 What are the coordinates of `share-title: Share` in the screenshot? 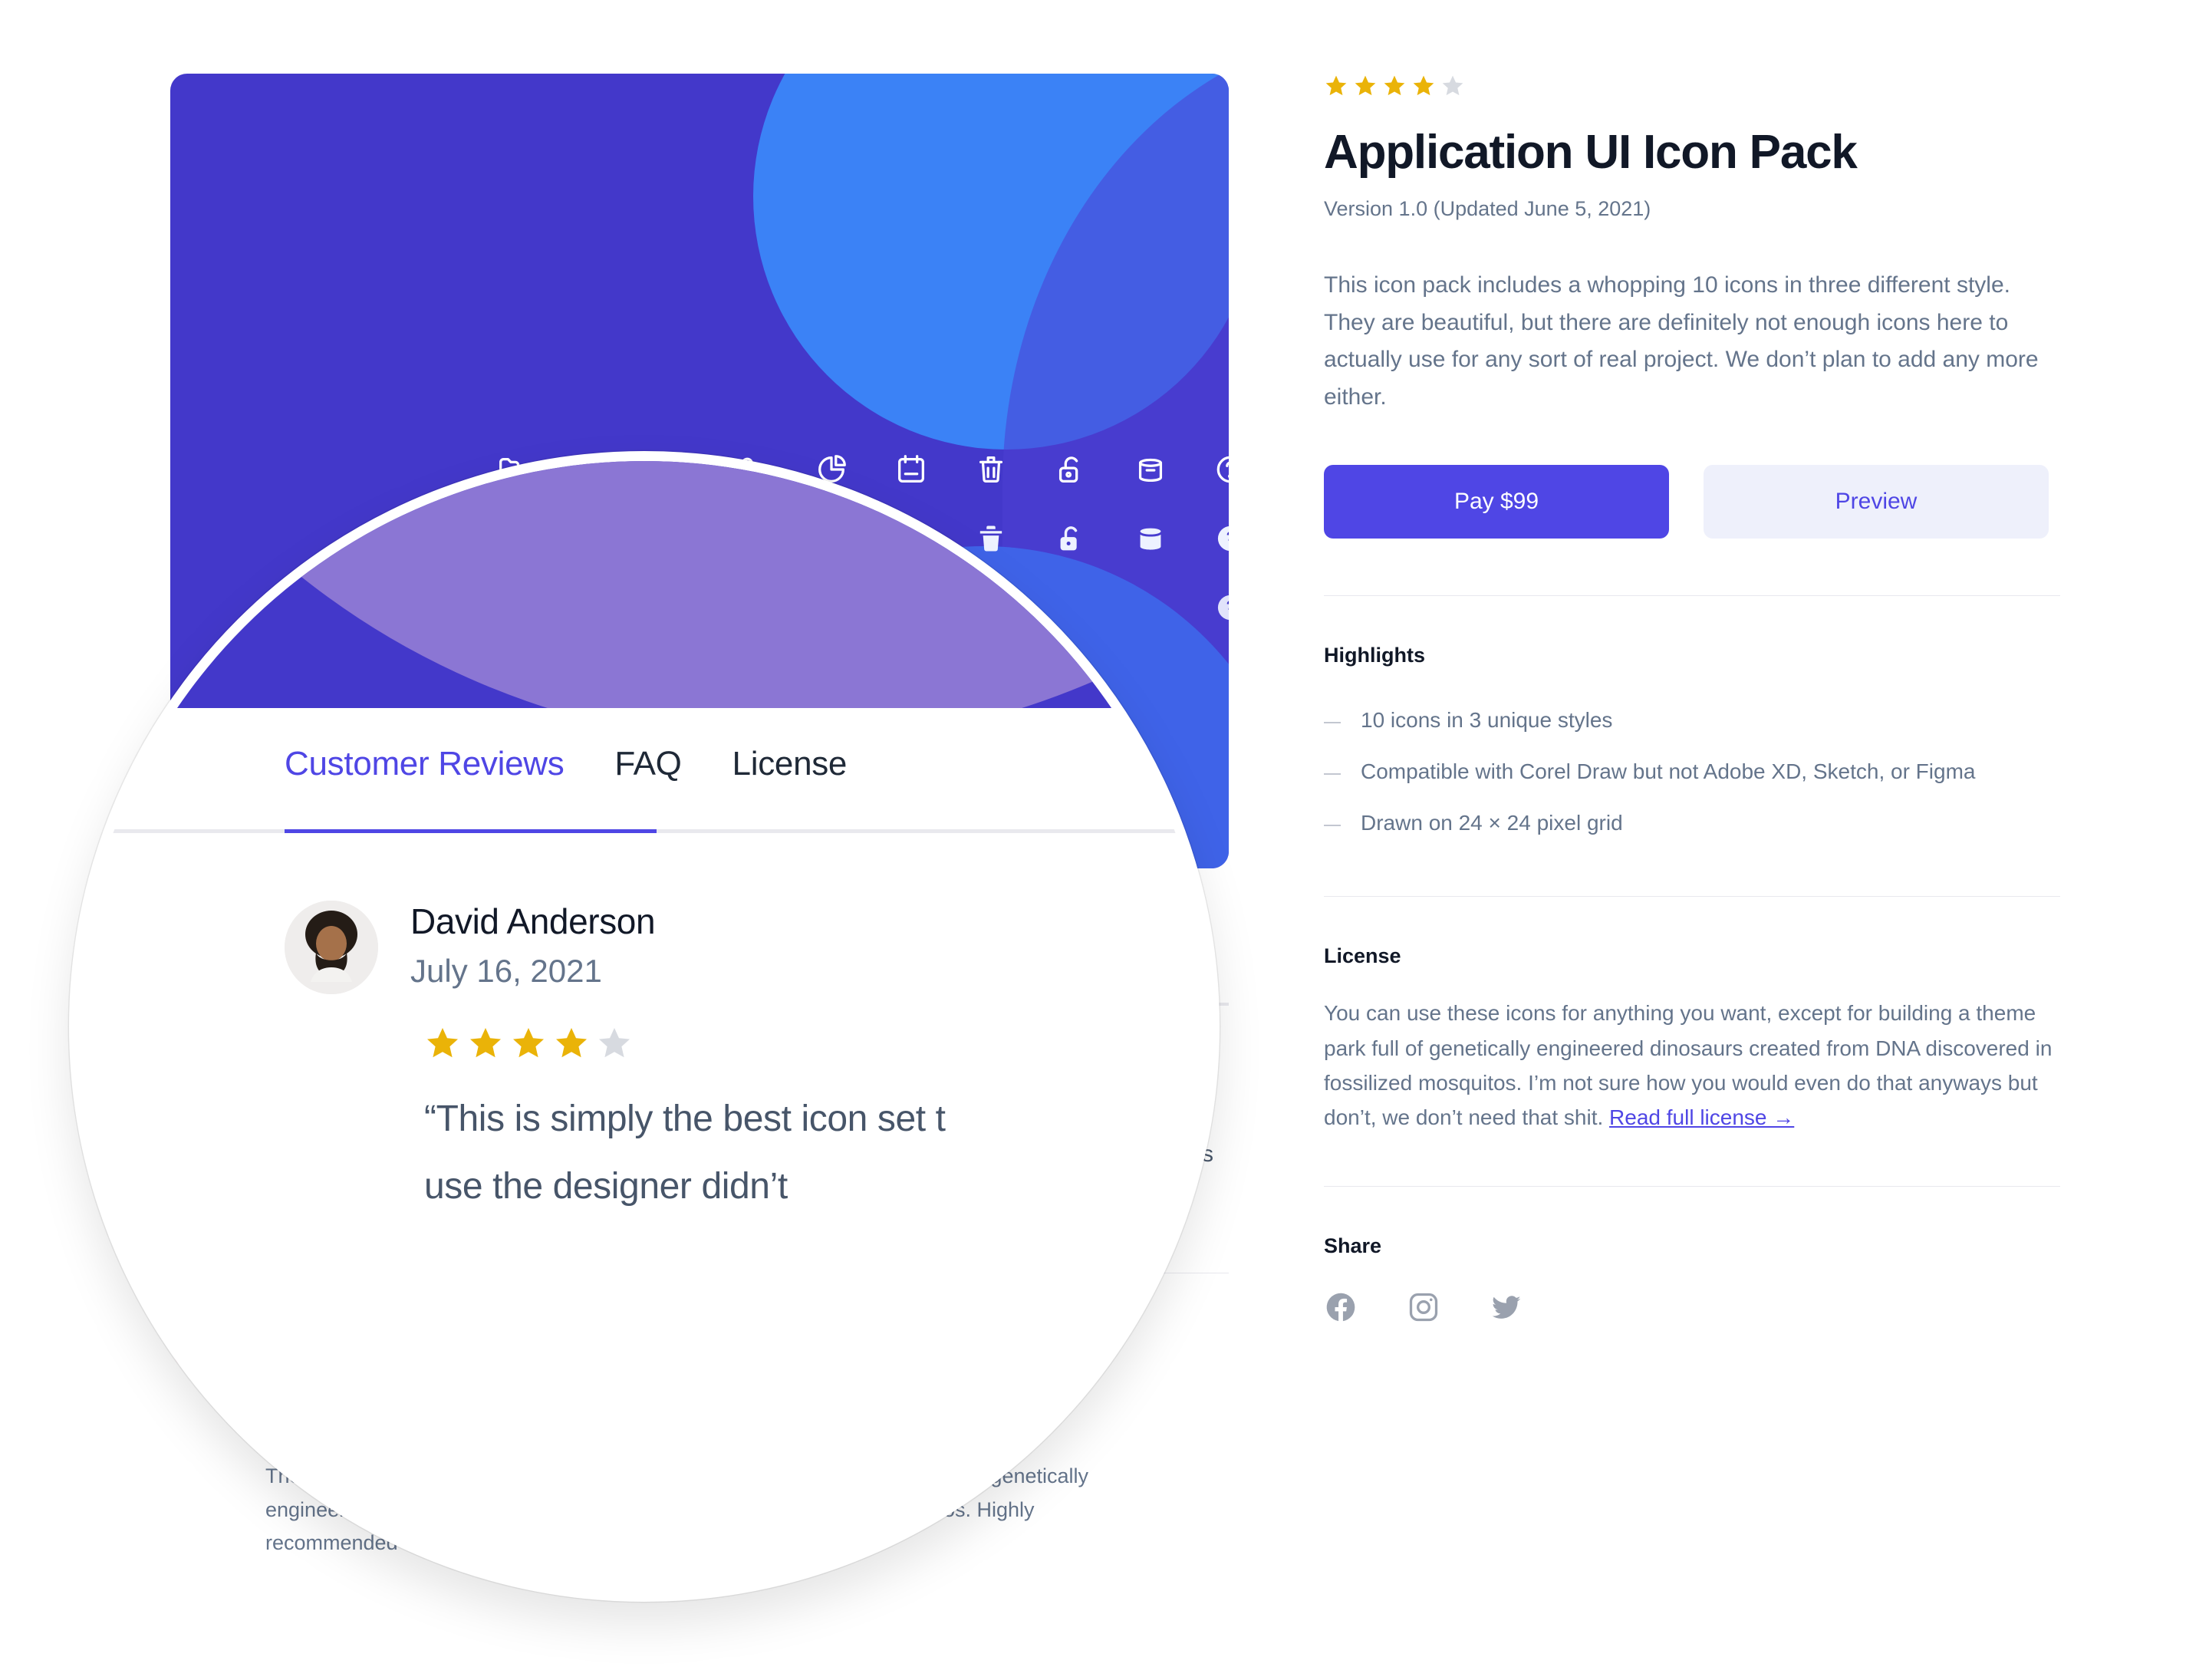 It's located at (1353, 1245).